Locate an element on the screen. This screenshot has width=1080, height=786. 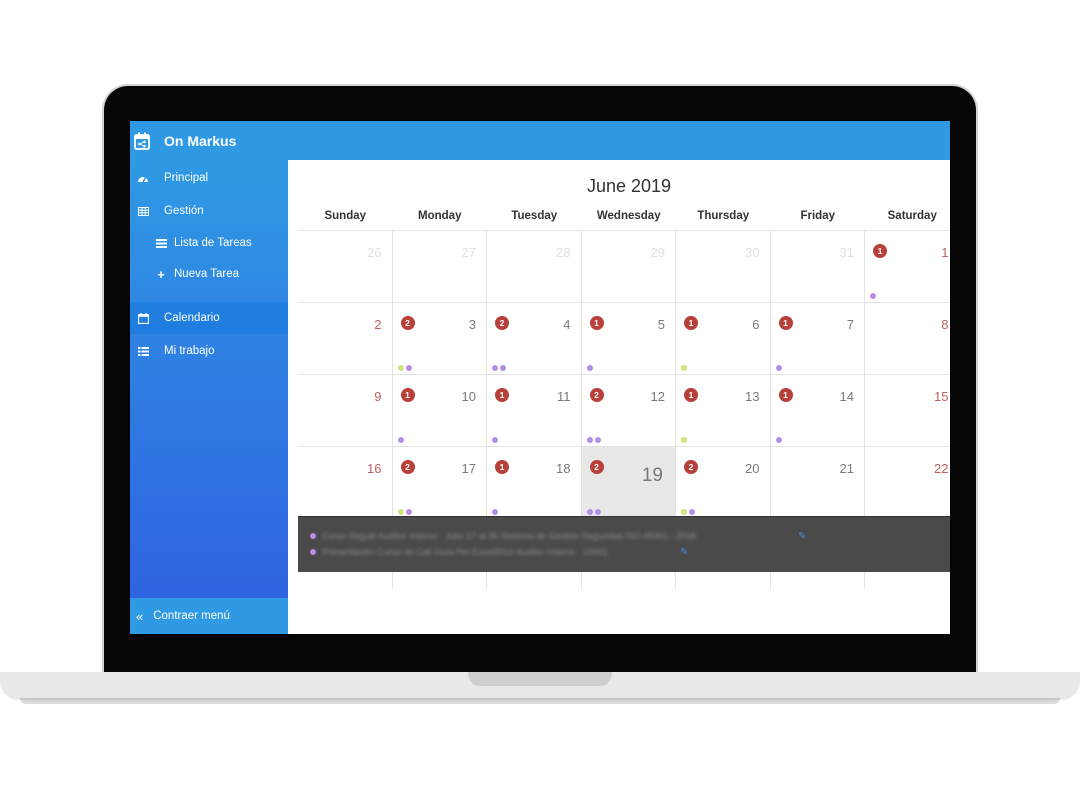
collapse-menu-label: Contraer menú is located at coordinates (191, 616).